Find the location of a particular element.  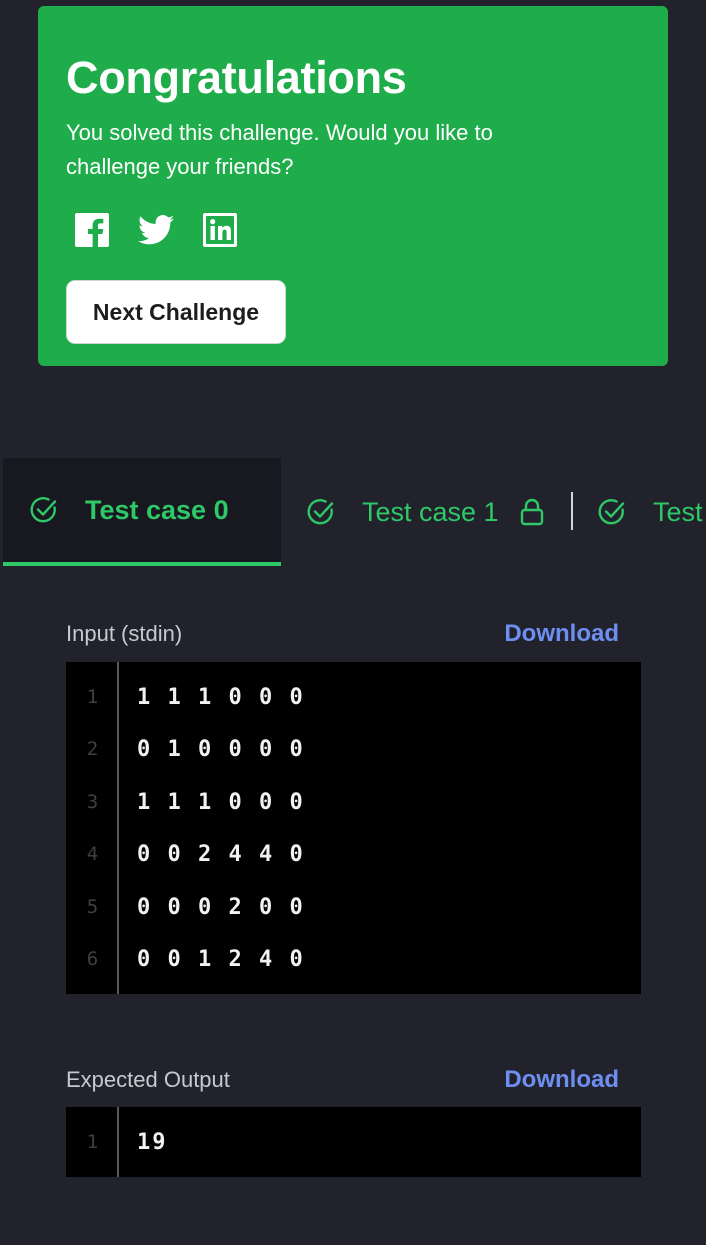

expected-output-download-link: Download is located at coordinates (561, 1080).